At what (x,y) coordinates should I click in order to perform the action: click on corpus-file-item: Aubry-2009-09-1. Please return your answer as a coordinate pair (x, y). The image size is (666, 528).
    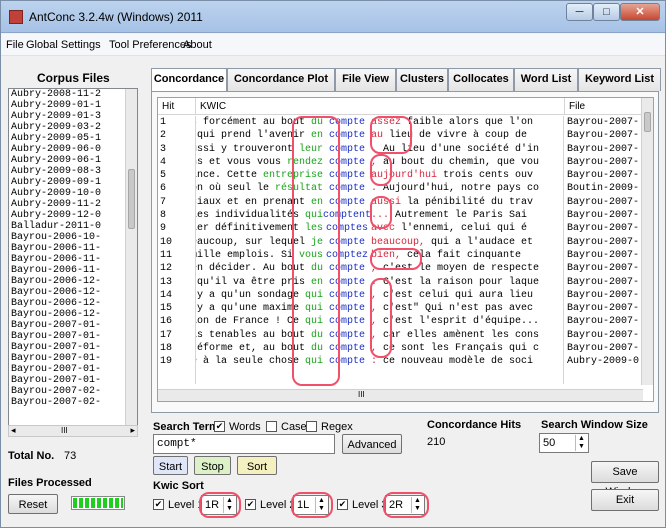
    Looking at the image, I should click on (73, 182).